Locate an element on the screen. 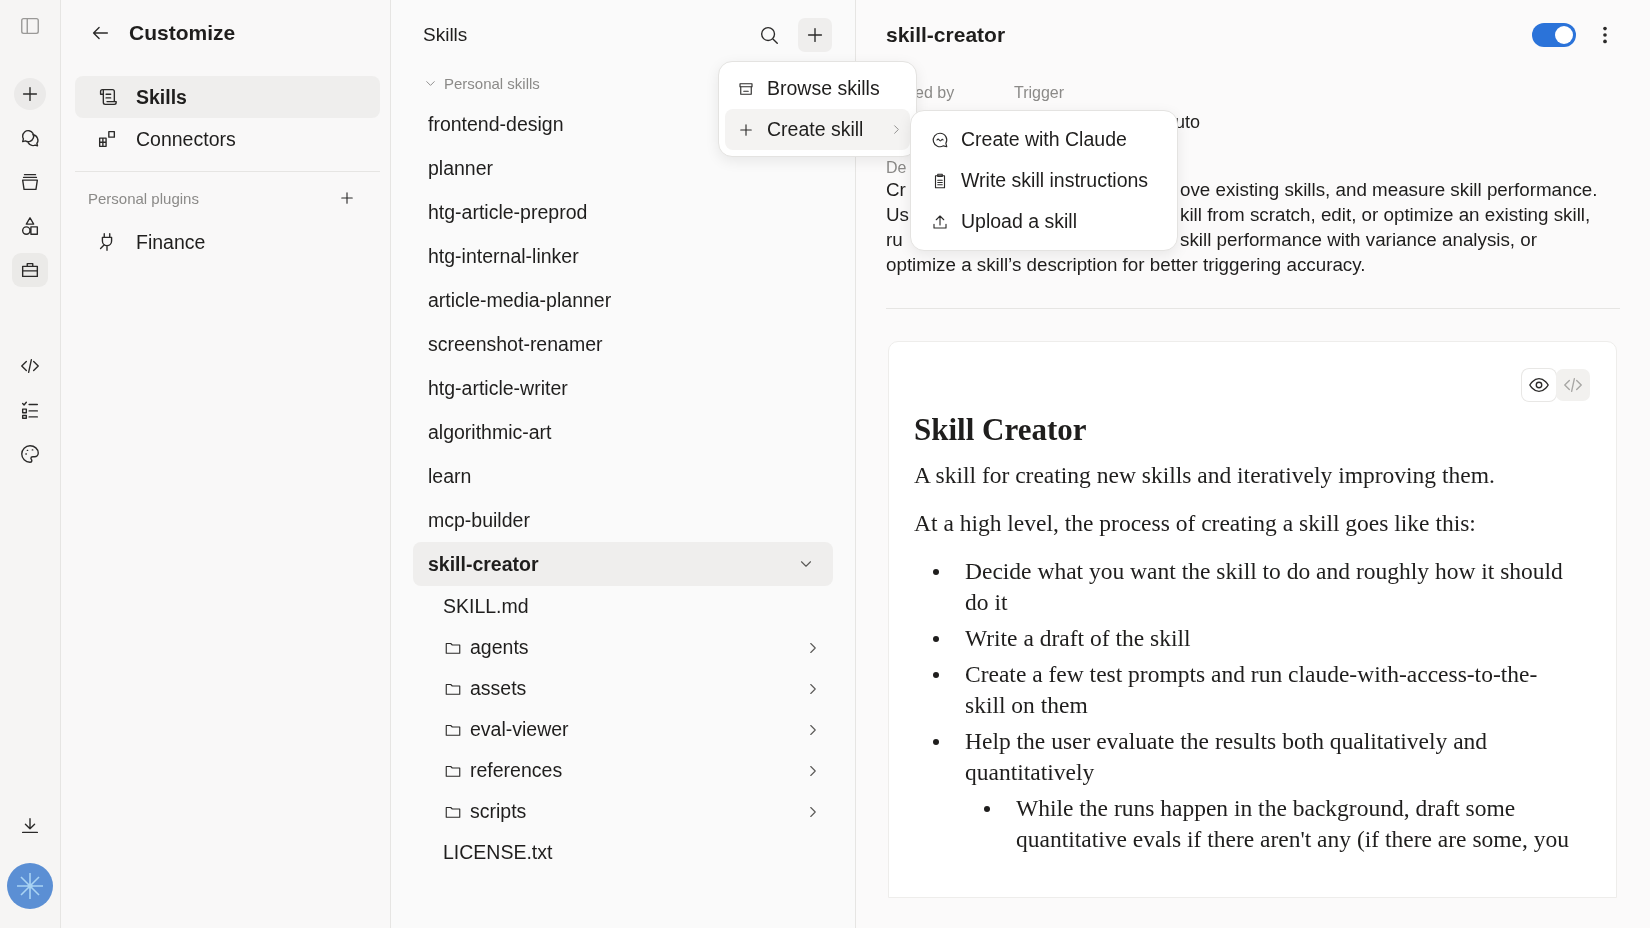 This screenshot has height=928, width=1650. description-text: optimize a skill’s description for better triggering accuracy. is located at coordinates (1126, 264).